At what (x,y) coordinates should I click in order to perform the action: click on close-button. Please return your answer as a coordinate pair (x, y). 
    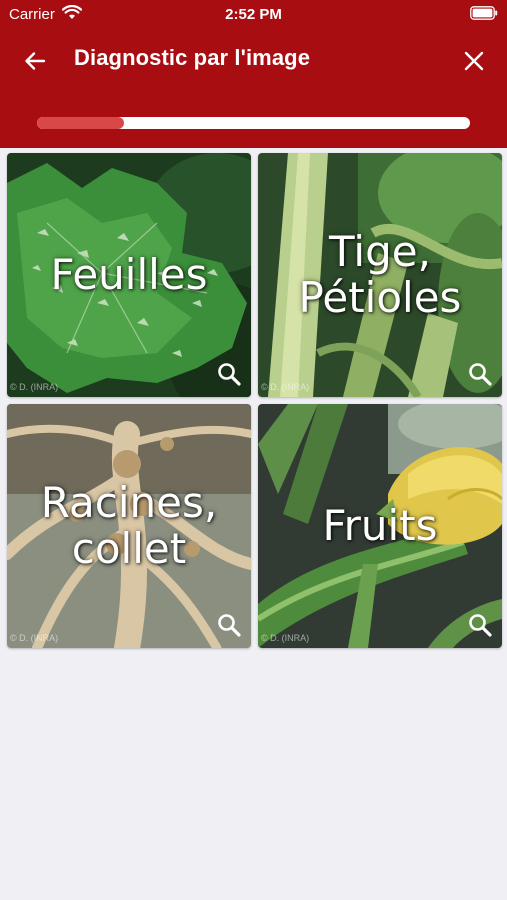
    Looking at the image, I should click on (474, 61).